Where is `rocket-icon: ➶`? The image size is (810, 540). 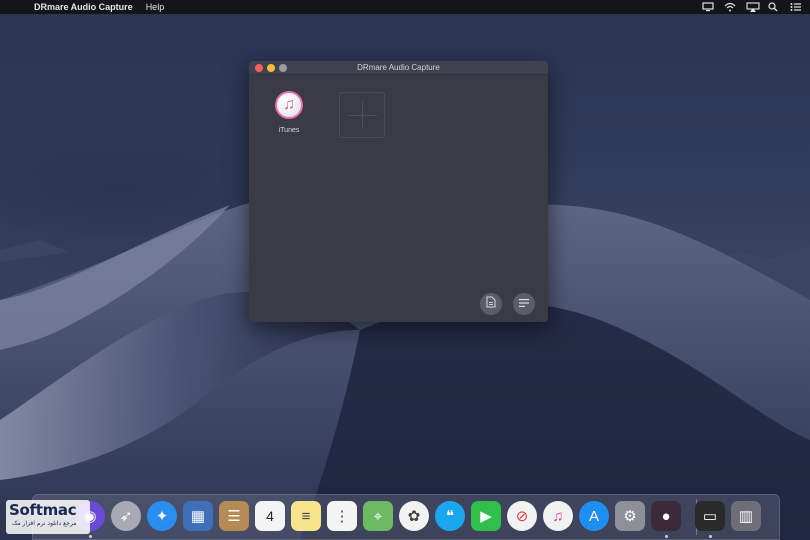 rocket-icon: ➶ is located at coordinates (126, 516).